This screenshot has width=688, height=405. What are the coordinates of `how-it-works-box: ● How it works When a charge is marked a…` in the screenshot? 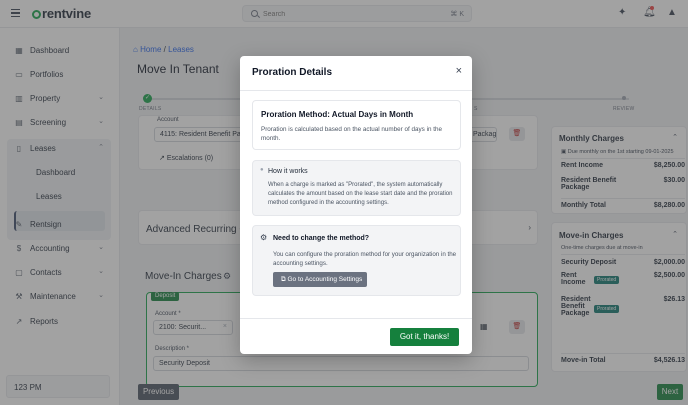 It's located at (356, 188).